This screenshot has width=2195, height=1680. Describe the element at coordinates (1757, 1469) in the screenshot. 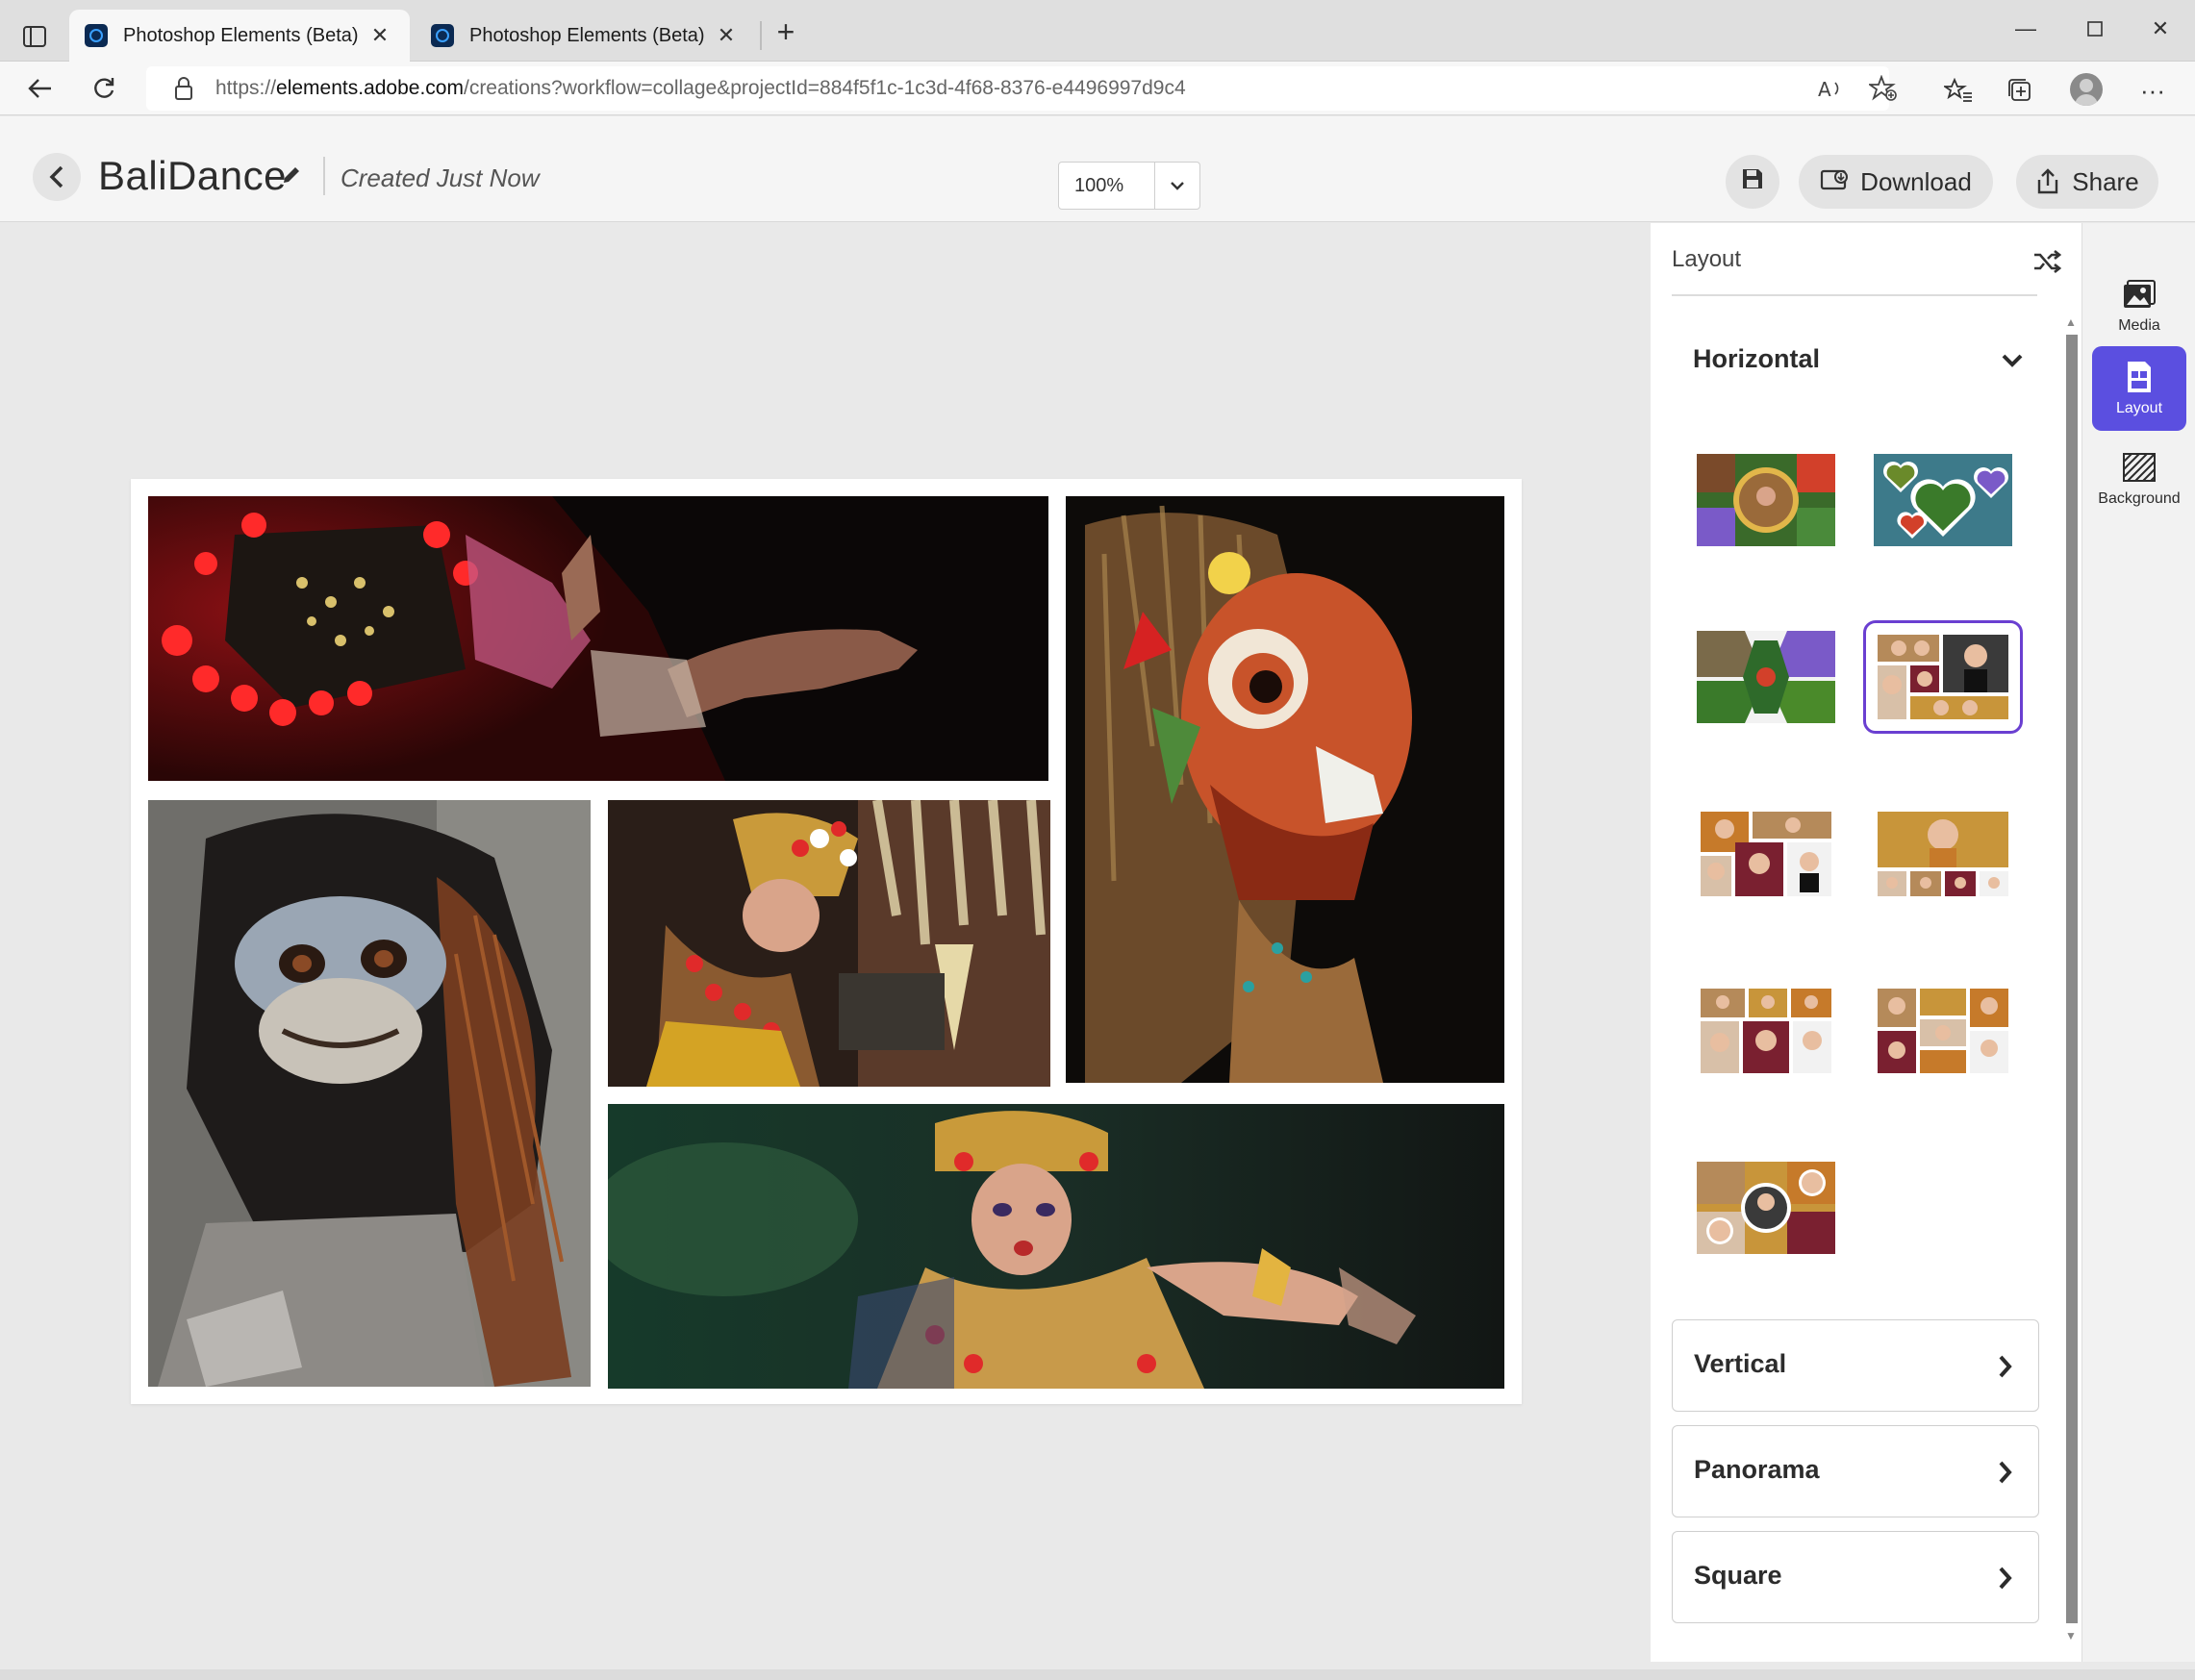

I see `category-label: Panorama` at that location.